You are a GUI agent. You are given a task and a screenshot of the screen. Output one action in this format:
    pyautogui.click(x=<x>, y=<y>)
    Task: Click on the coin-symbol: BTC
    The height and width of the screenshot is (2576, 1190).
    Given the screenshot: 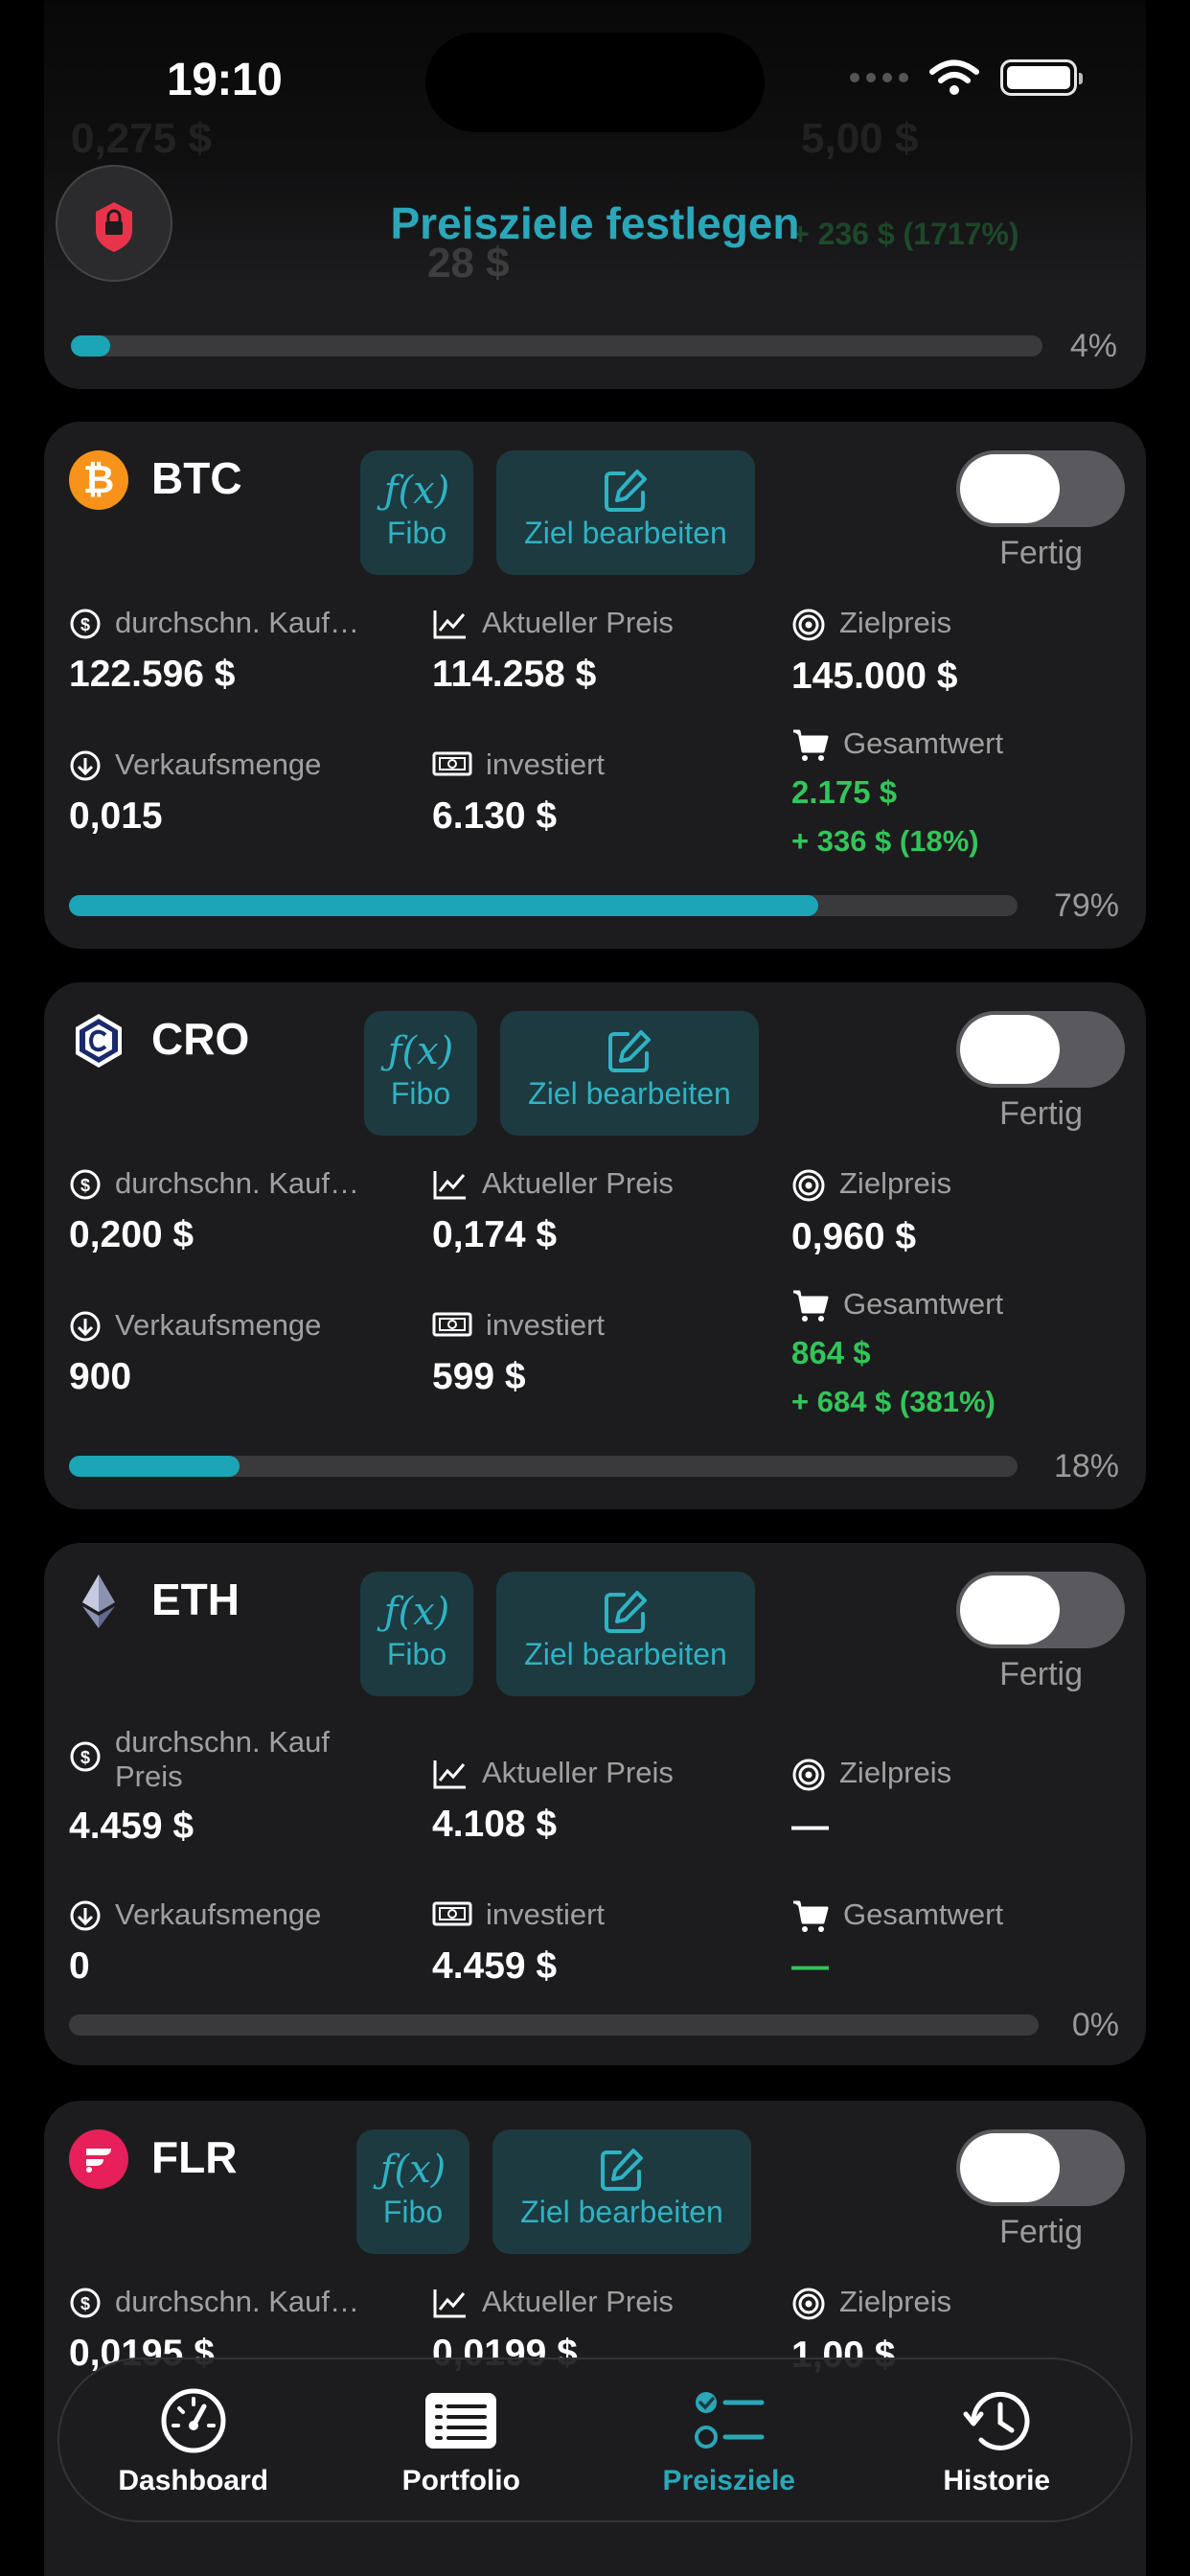 What is the action you would take?
    pyautogui.click(x=197, y=478)
    